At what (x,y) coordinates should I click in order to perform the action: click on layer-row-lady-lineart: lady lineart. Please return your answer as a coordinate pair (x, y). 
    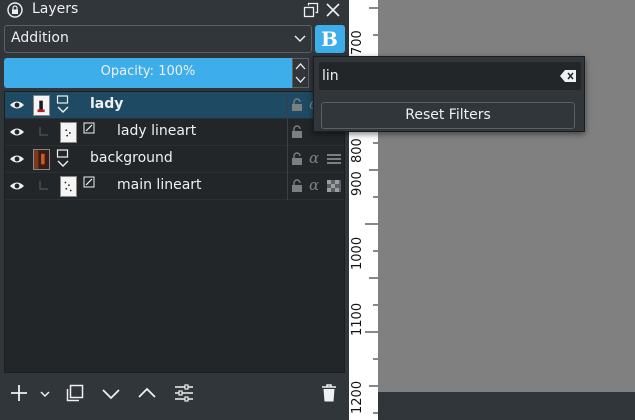
    Looking at the image, I should click on (174, 132).